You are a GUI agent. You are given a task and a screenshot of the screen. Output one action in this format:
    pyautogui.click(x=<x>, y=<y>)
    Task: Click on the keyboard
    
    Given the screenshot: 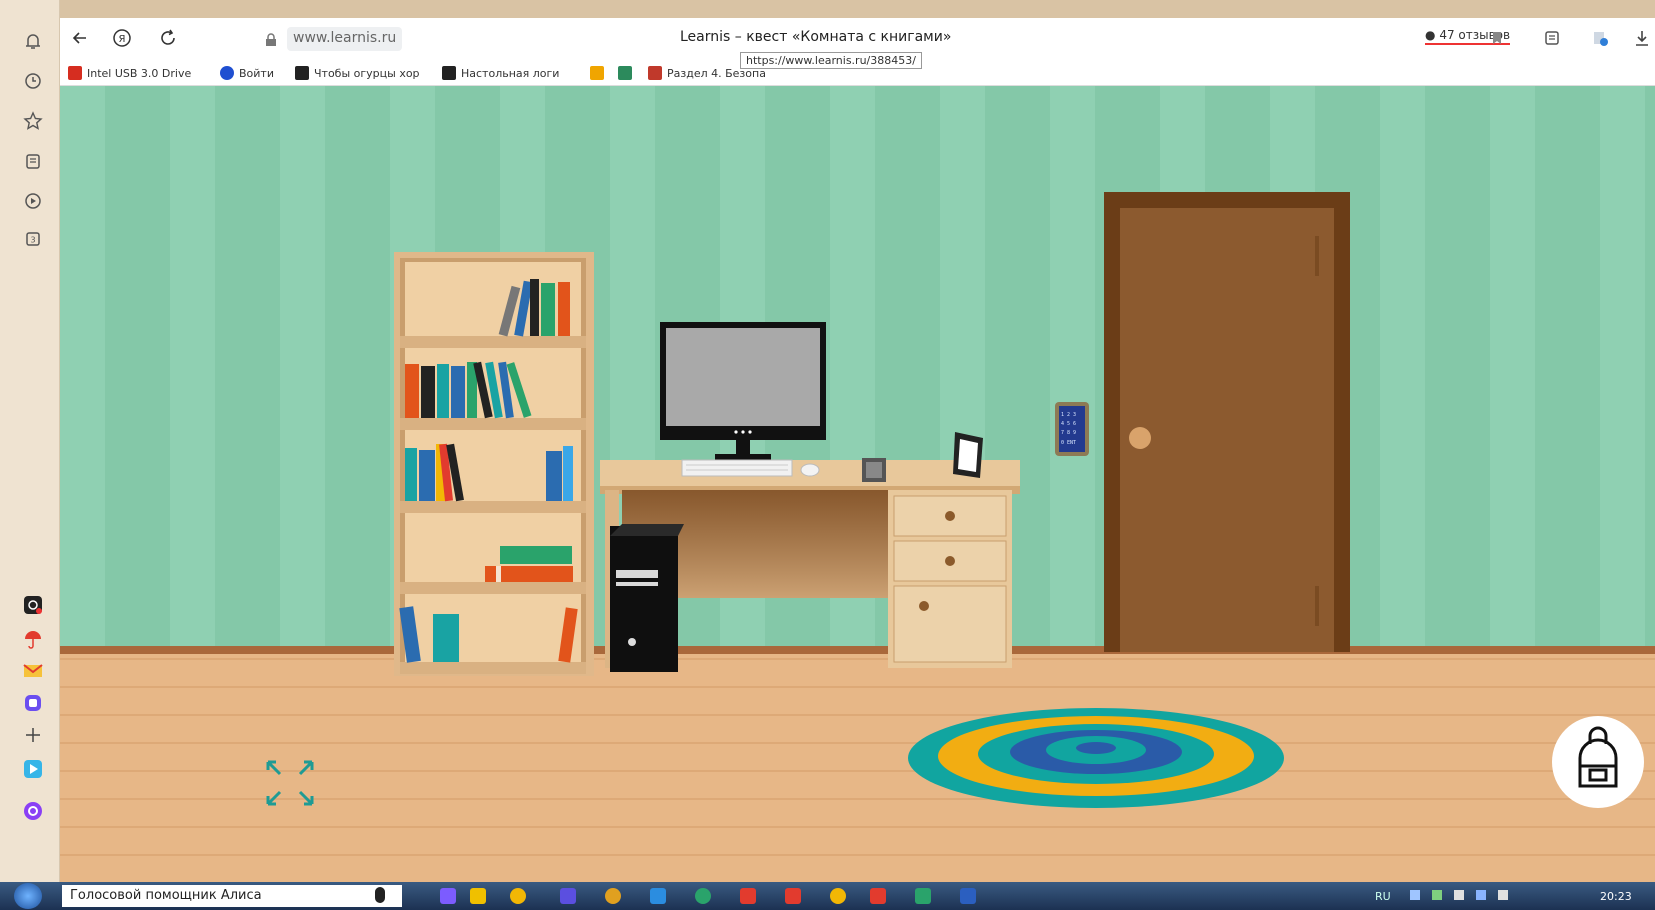 What is the action you would take?
    pyautogui.click(x=737, y=468)
    